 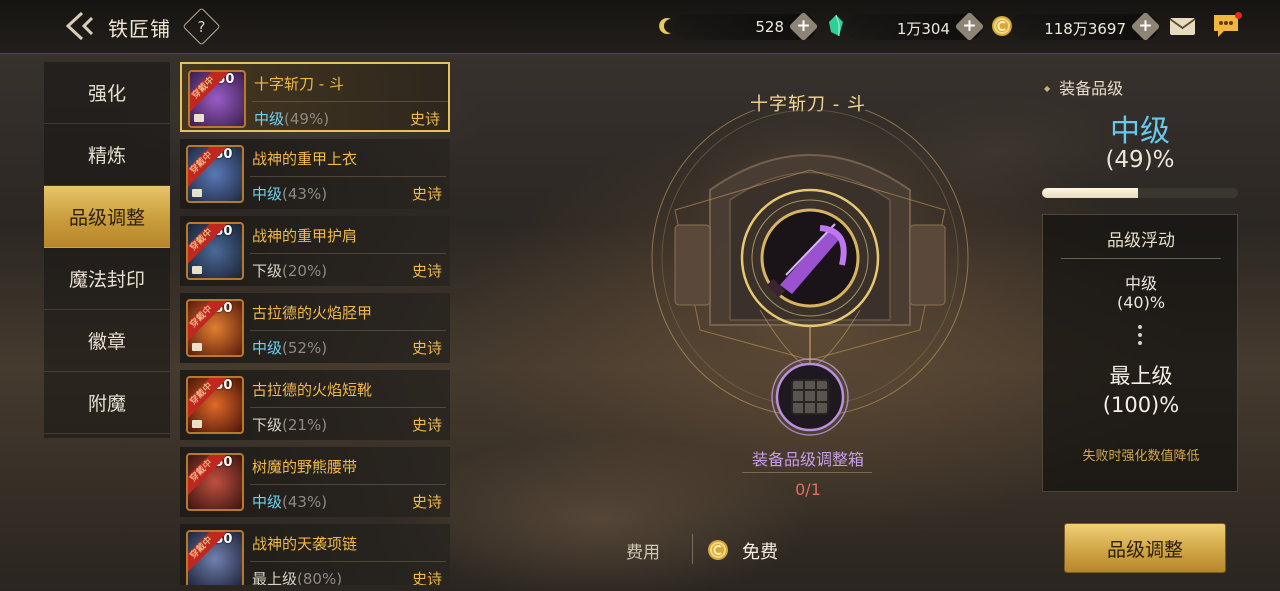 What do you see at coordinates (1141, 456) in the screenshot?
I see `failure-warning: 失败时强化数值降低` at bounding box center [1141, 456].